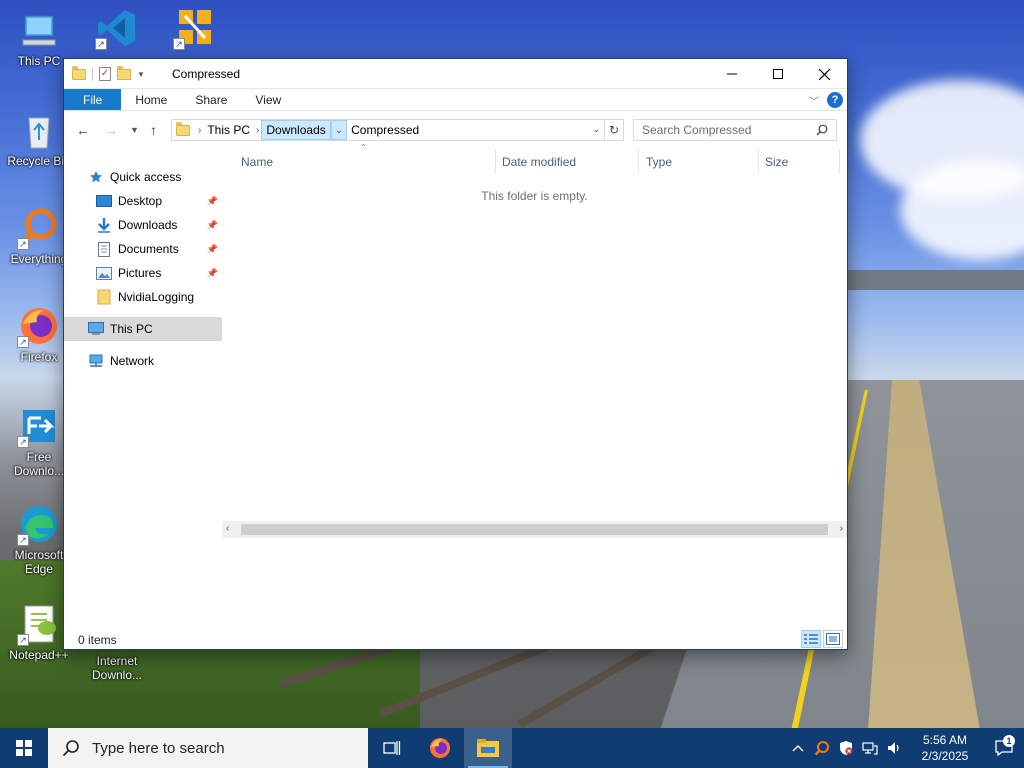 The image size is (1024, 768). I want to click on expand-ribbon-icon: ﹀, so click(814, 100).